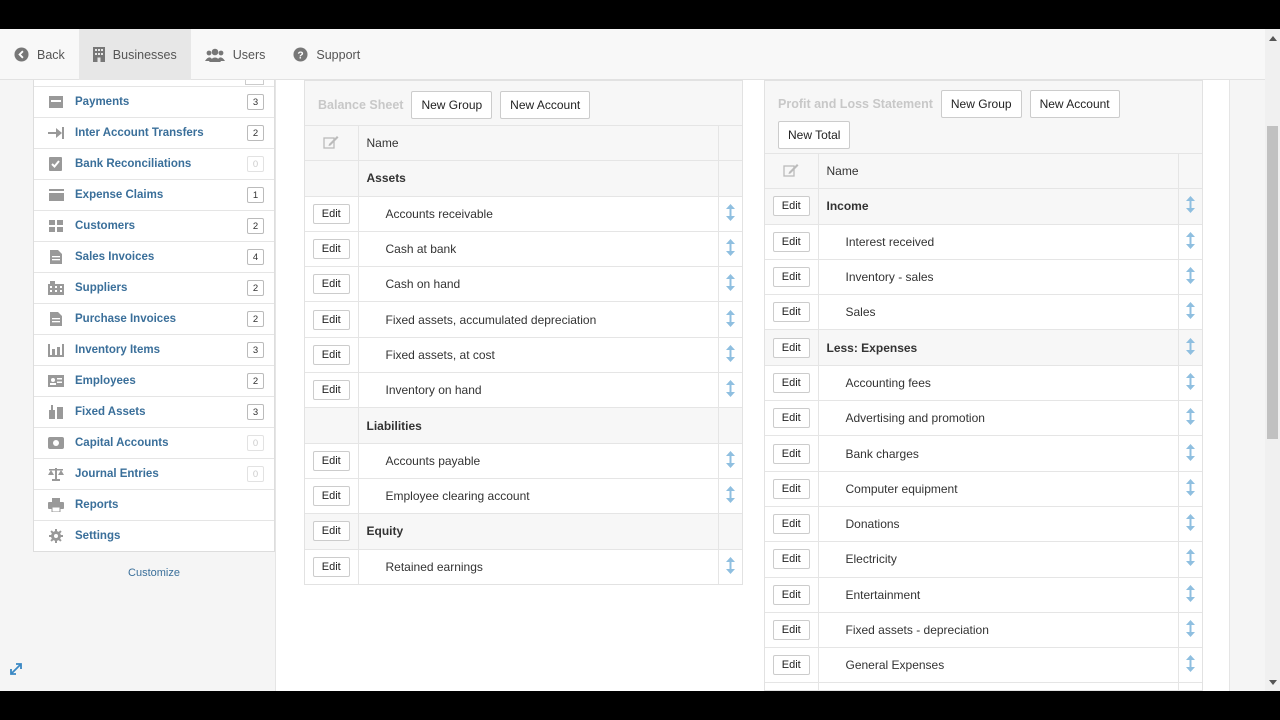 The width and height of the screenshot is (1280, 720). Describe the element at coordinates (154, 194) in the screenshot. I see `sidebar-item-expense-claims: Expense Claims 1` at that location.